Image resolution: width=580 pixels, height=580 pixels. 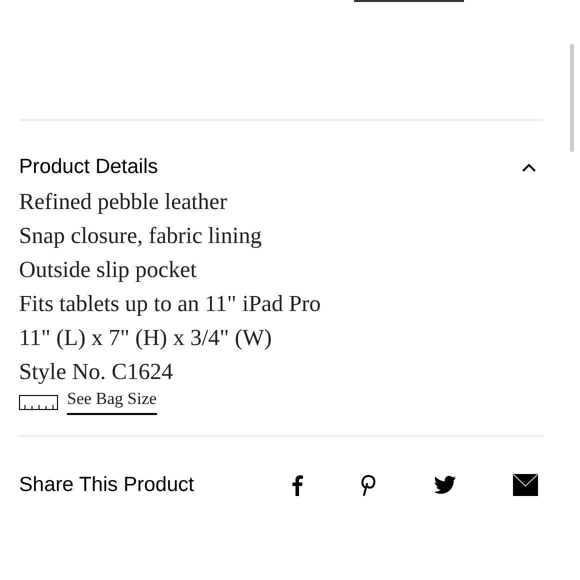 I want to click on detail-line: Outside slip pocket, so click(x=108, y=270).